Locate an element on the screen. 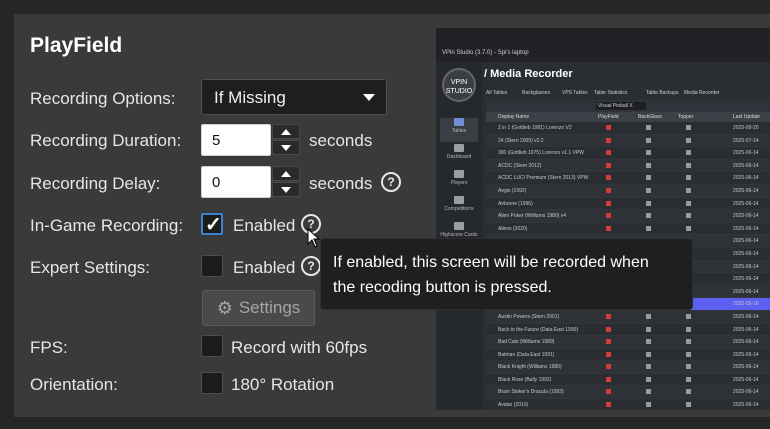 This screenshot has width=770, height=429. recording-delay-input: 0 is located at coordinates (236, 182).